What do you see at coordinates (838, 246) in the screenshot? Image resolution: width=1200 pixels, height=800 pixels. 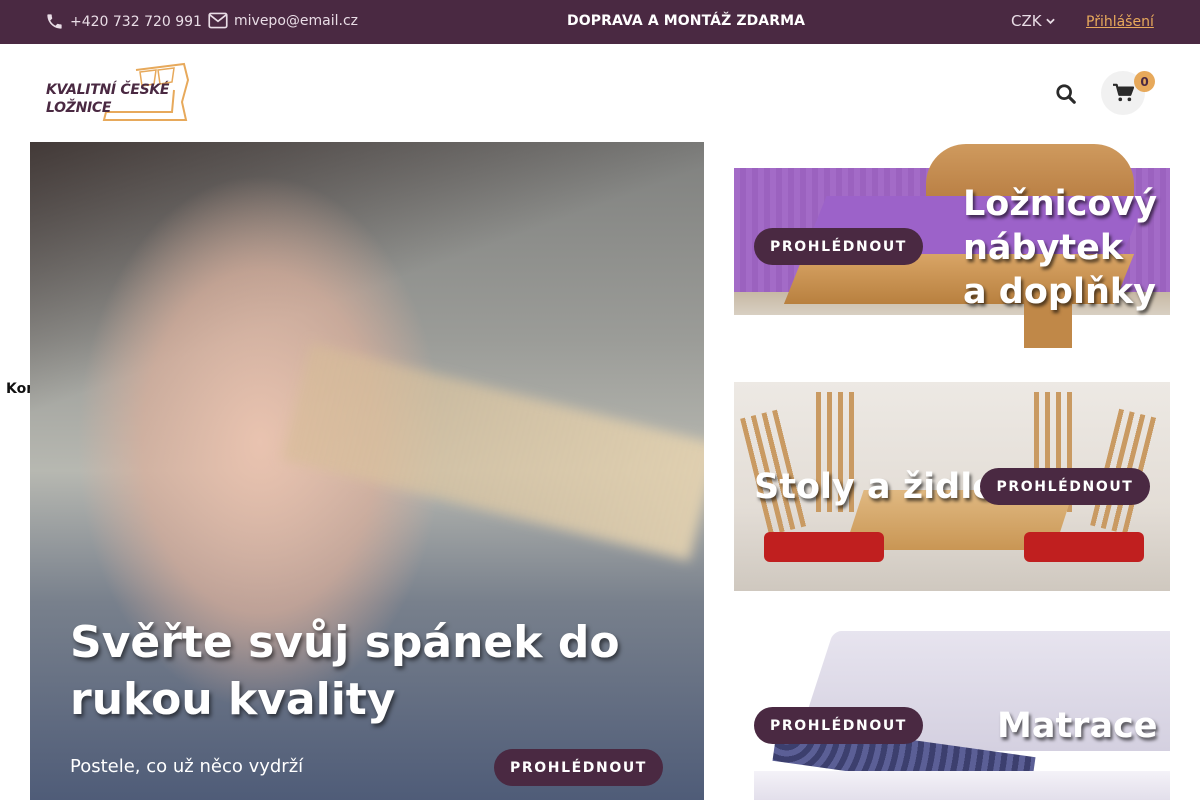 I see `bedroom-view-button: PROHLÉDNOUT` at bounding box center [838, 246].